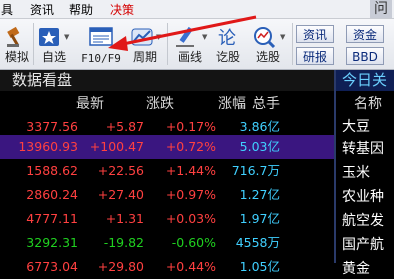  I want to click on cell-latest: 4777.11, so click(52, 218).